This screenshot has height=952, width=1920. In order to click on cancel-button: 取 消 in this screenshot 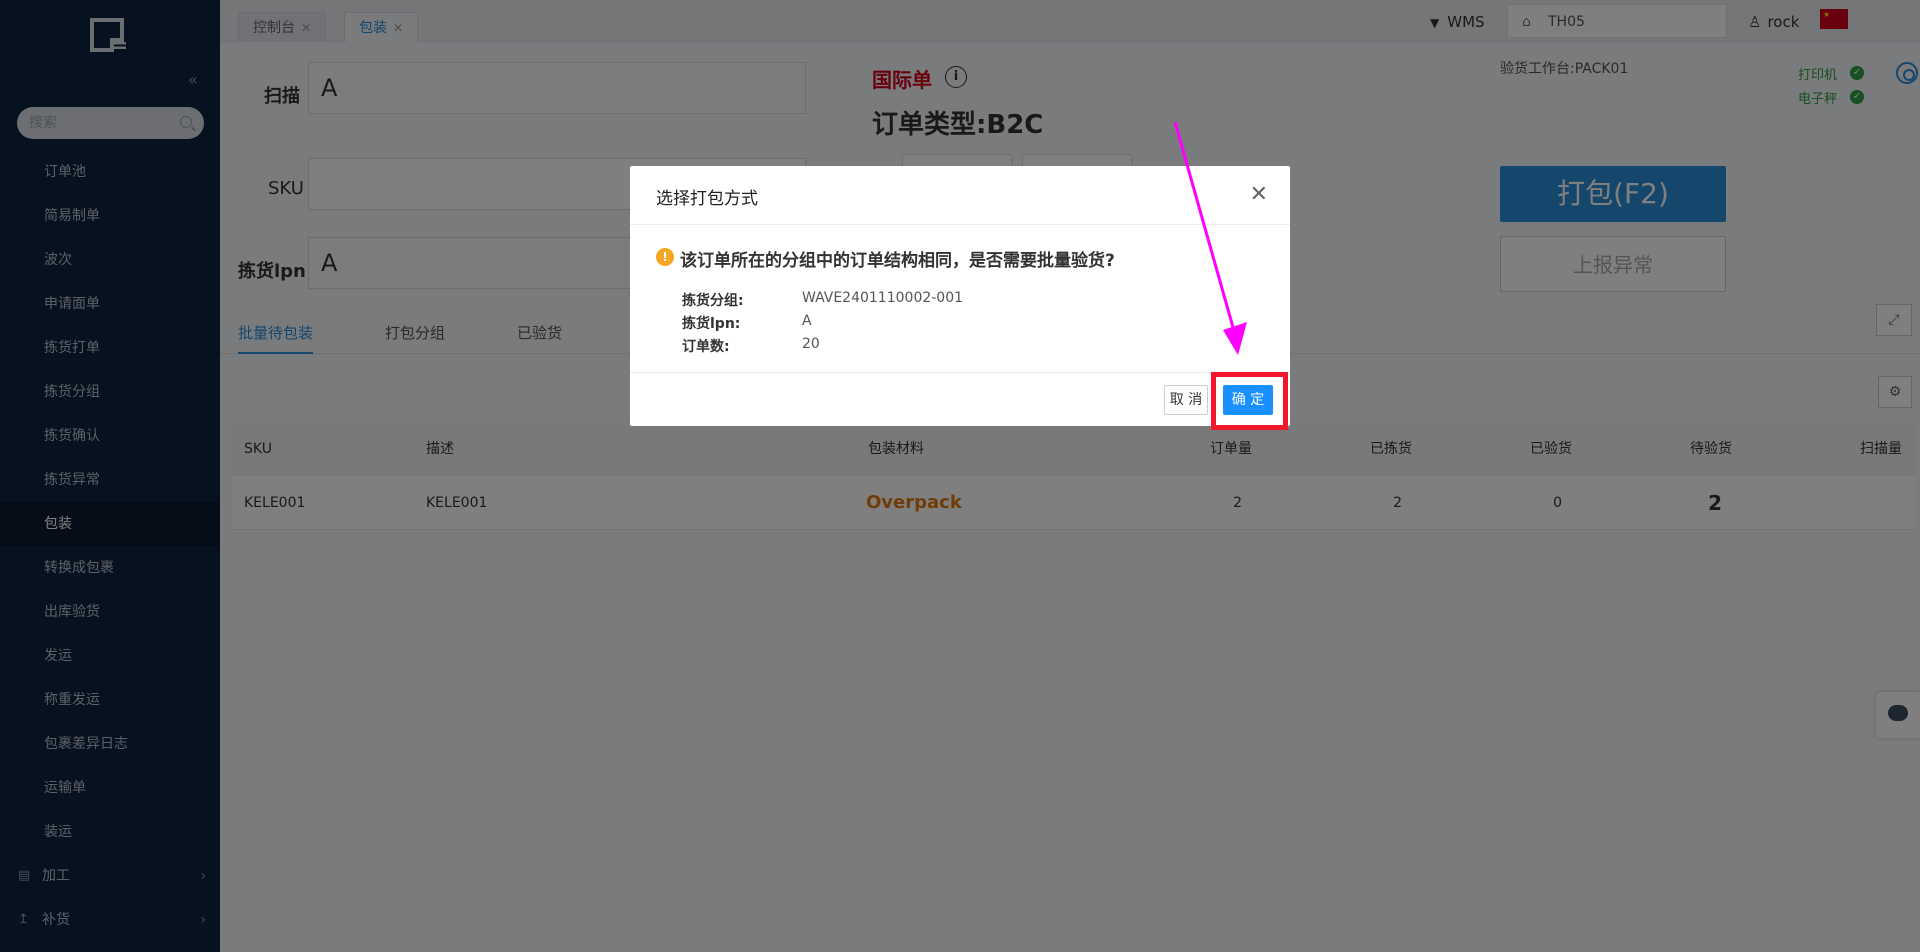, I will do `click(1186, 400)`.